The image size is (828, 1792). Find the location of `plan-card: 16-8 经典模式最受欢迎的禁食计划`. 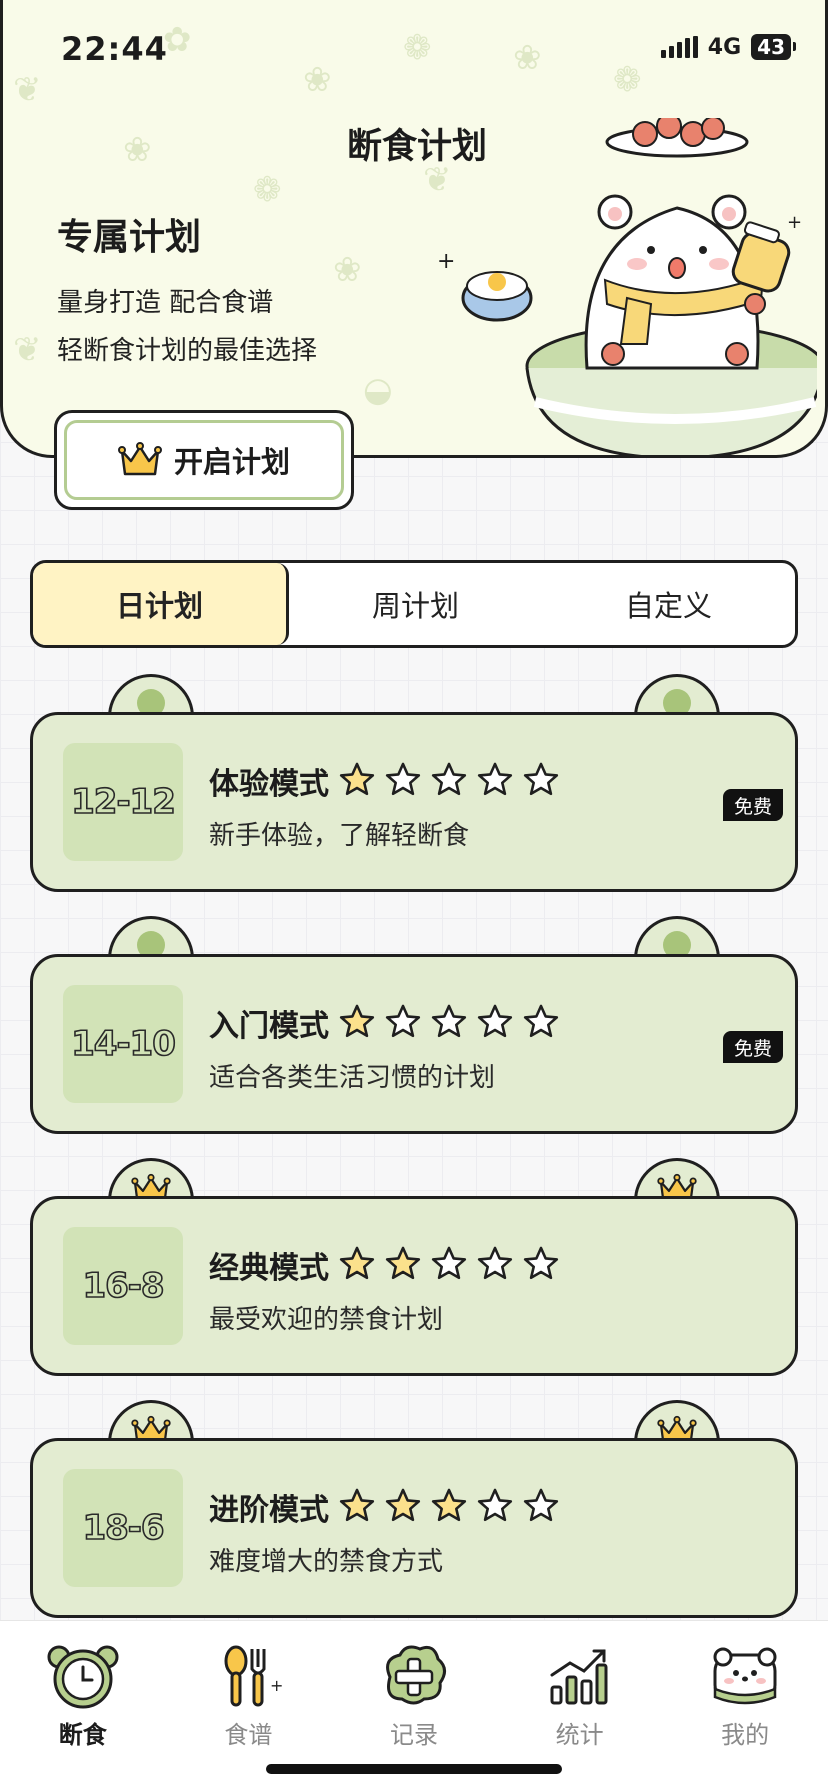

plan-card: 16-8 经典模式最受欢迎的禁食计划 is located at coordinates (414, 1267).